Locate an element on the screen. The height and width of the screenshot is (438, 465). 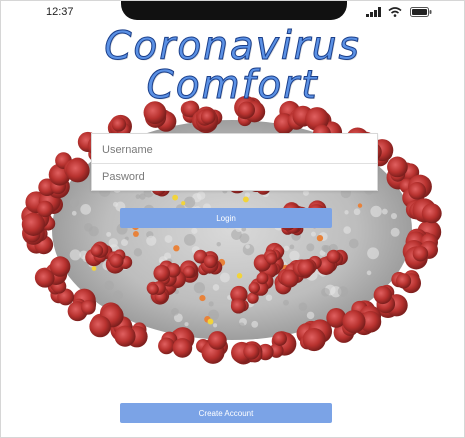
username-input is located at coordinates (234, 150).